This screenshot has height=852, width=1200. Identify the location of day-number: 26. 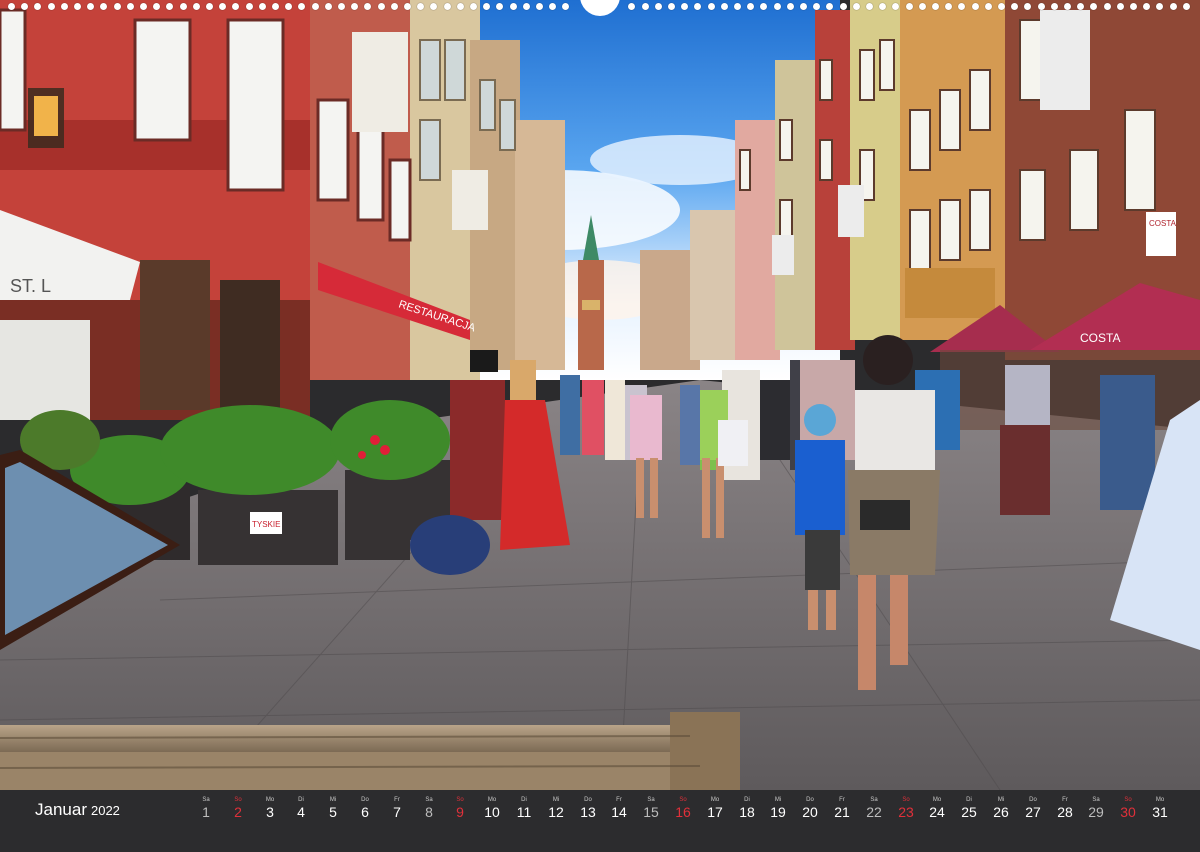
(1001, 812).